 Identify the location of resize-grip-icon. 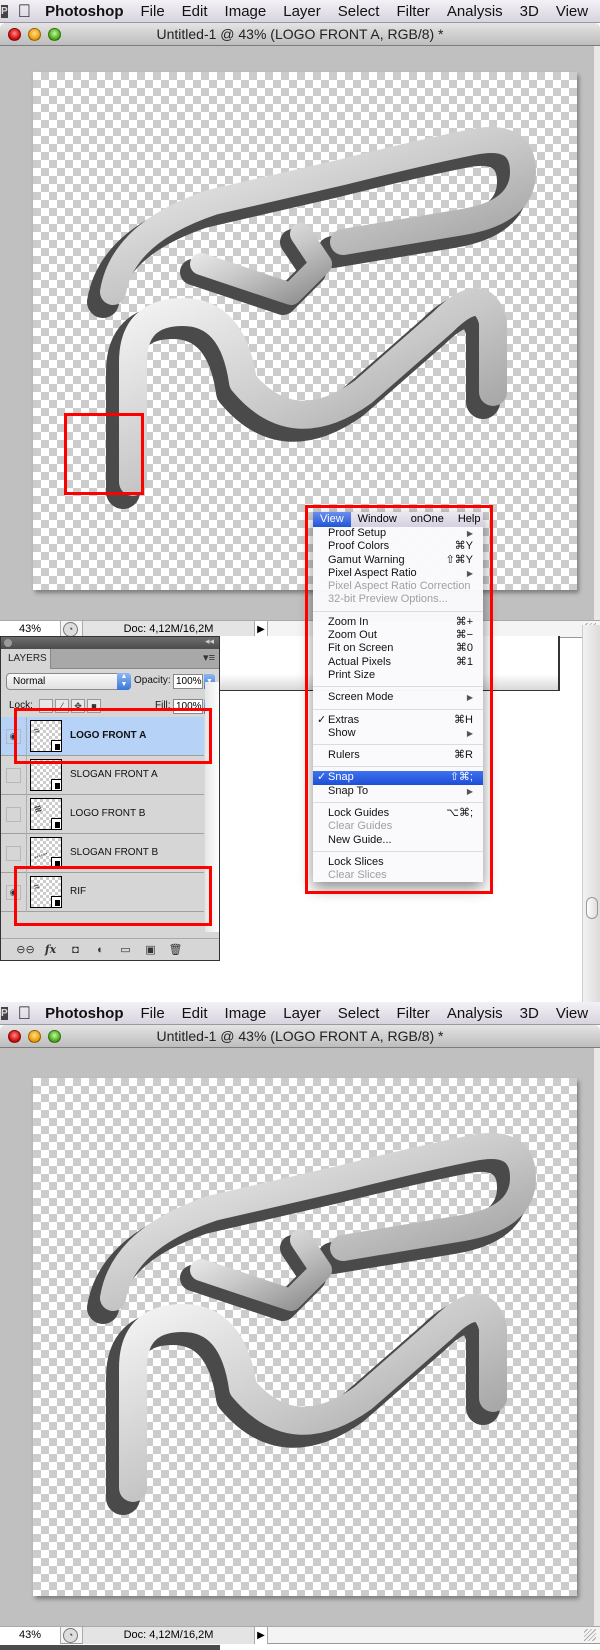
(590, 1635).